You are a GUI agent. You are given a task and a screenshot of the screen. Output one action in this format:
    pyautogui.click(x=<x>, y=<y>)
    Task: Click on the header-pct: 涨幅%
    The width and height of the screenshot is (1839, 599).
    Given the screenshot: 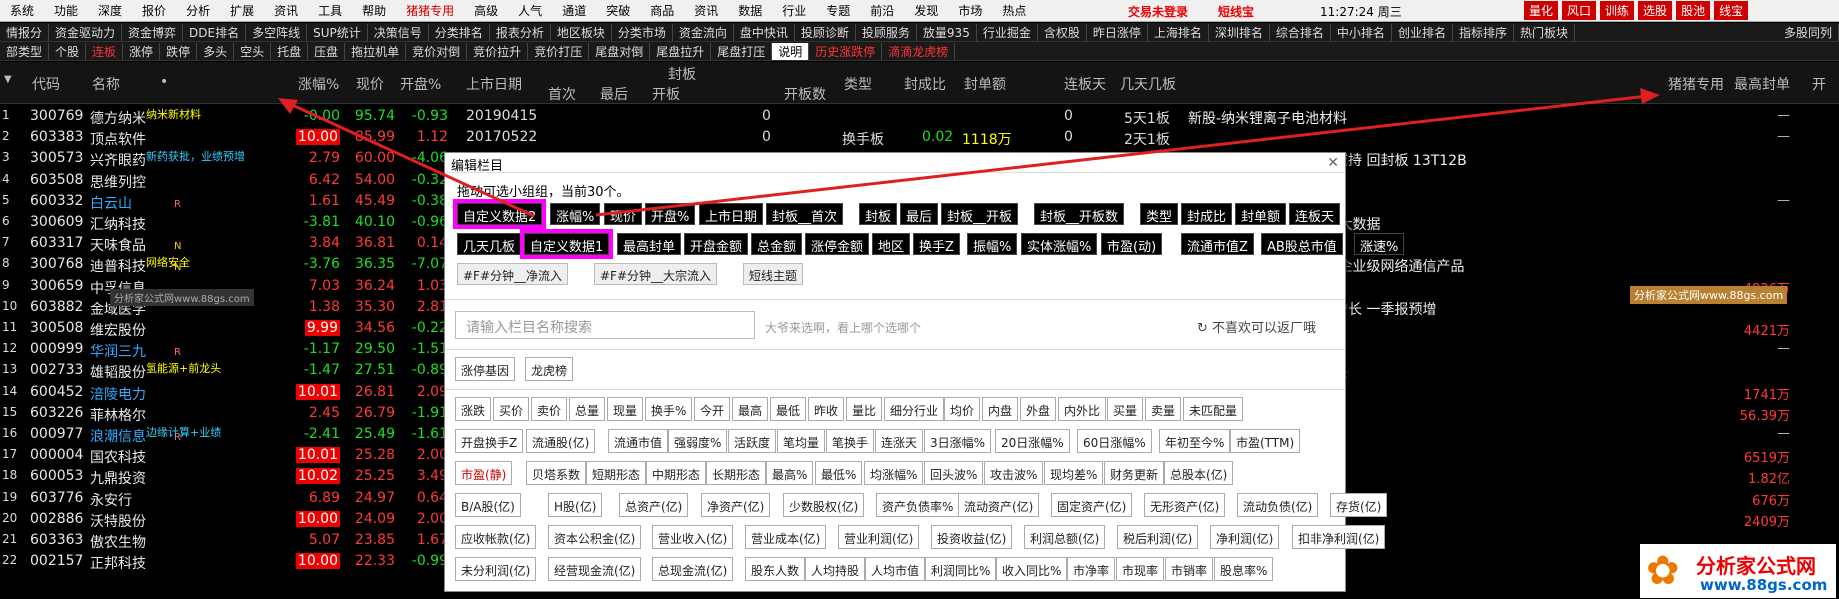 What is the action you would take?
    pyautogui.click(x=318, y=84)
    